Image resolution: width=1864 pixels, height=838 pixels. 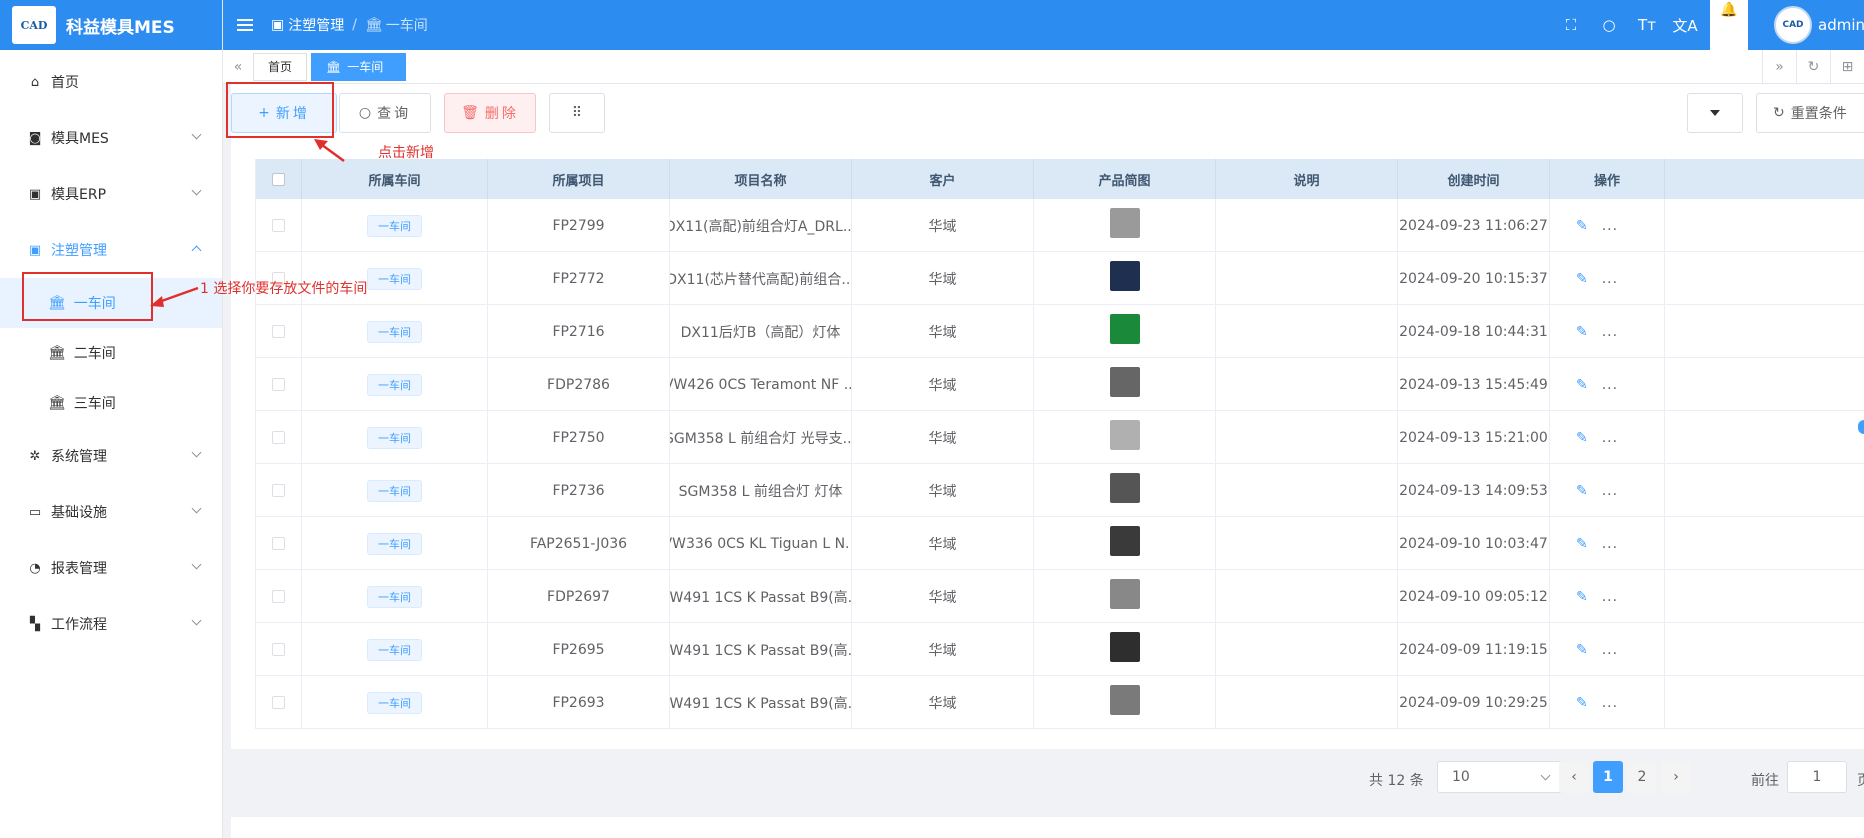 I want to click on fullscreen-icon: ⛶, so click(x=1571, y=25).